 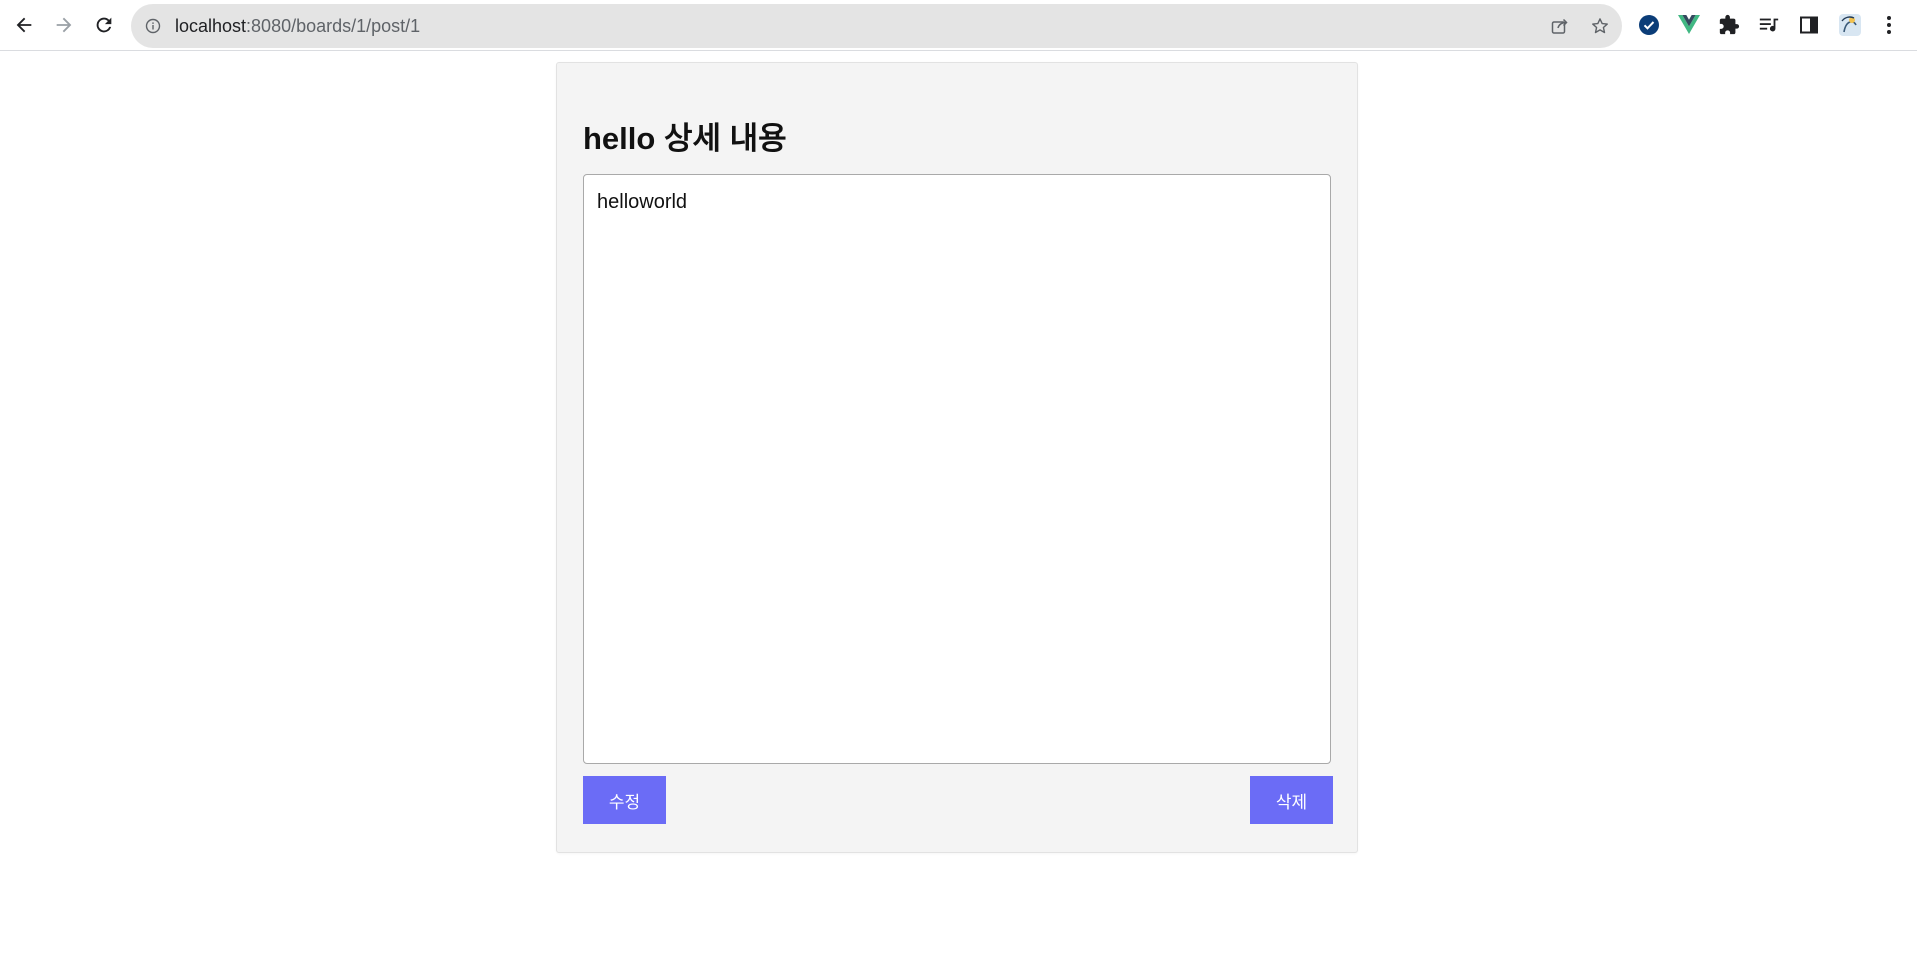 I want to click on vue-devtools-icon, so click(x=1689, y=24).